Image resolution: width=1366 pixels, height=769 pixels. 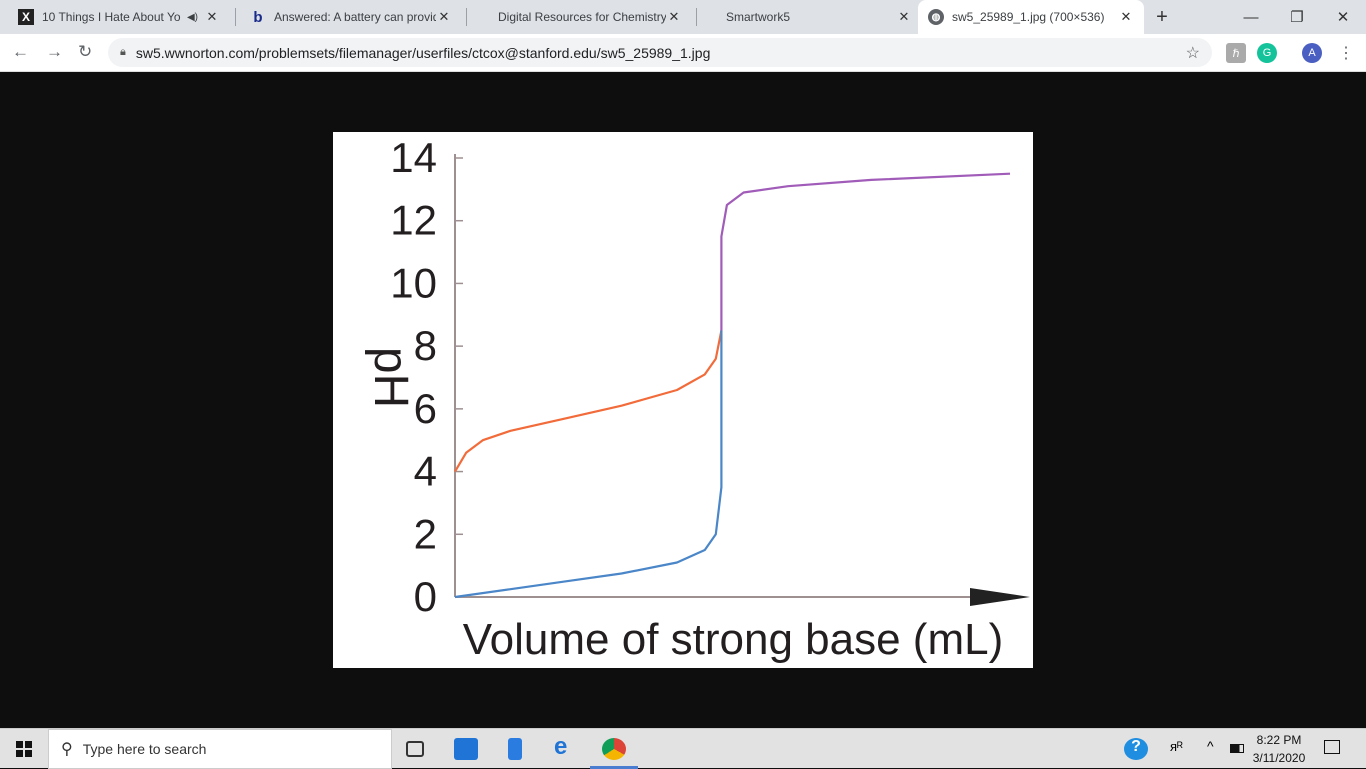 I want to click on globe-icon: ◍, so click(x=936, y=17).